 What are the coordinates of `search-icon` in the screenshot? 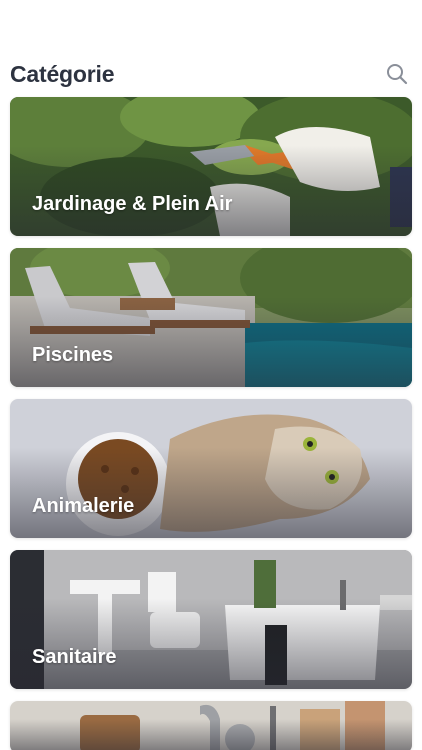 It's located at (397, 74).